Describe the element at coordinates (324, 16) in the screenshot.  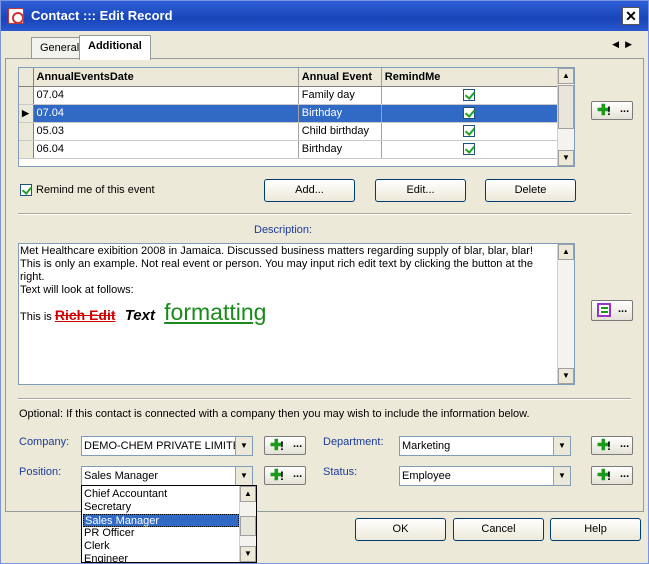
I see `title-bar: Contact ::: Edit Record ✕` at that location.